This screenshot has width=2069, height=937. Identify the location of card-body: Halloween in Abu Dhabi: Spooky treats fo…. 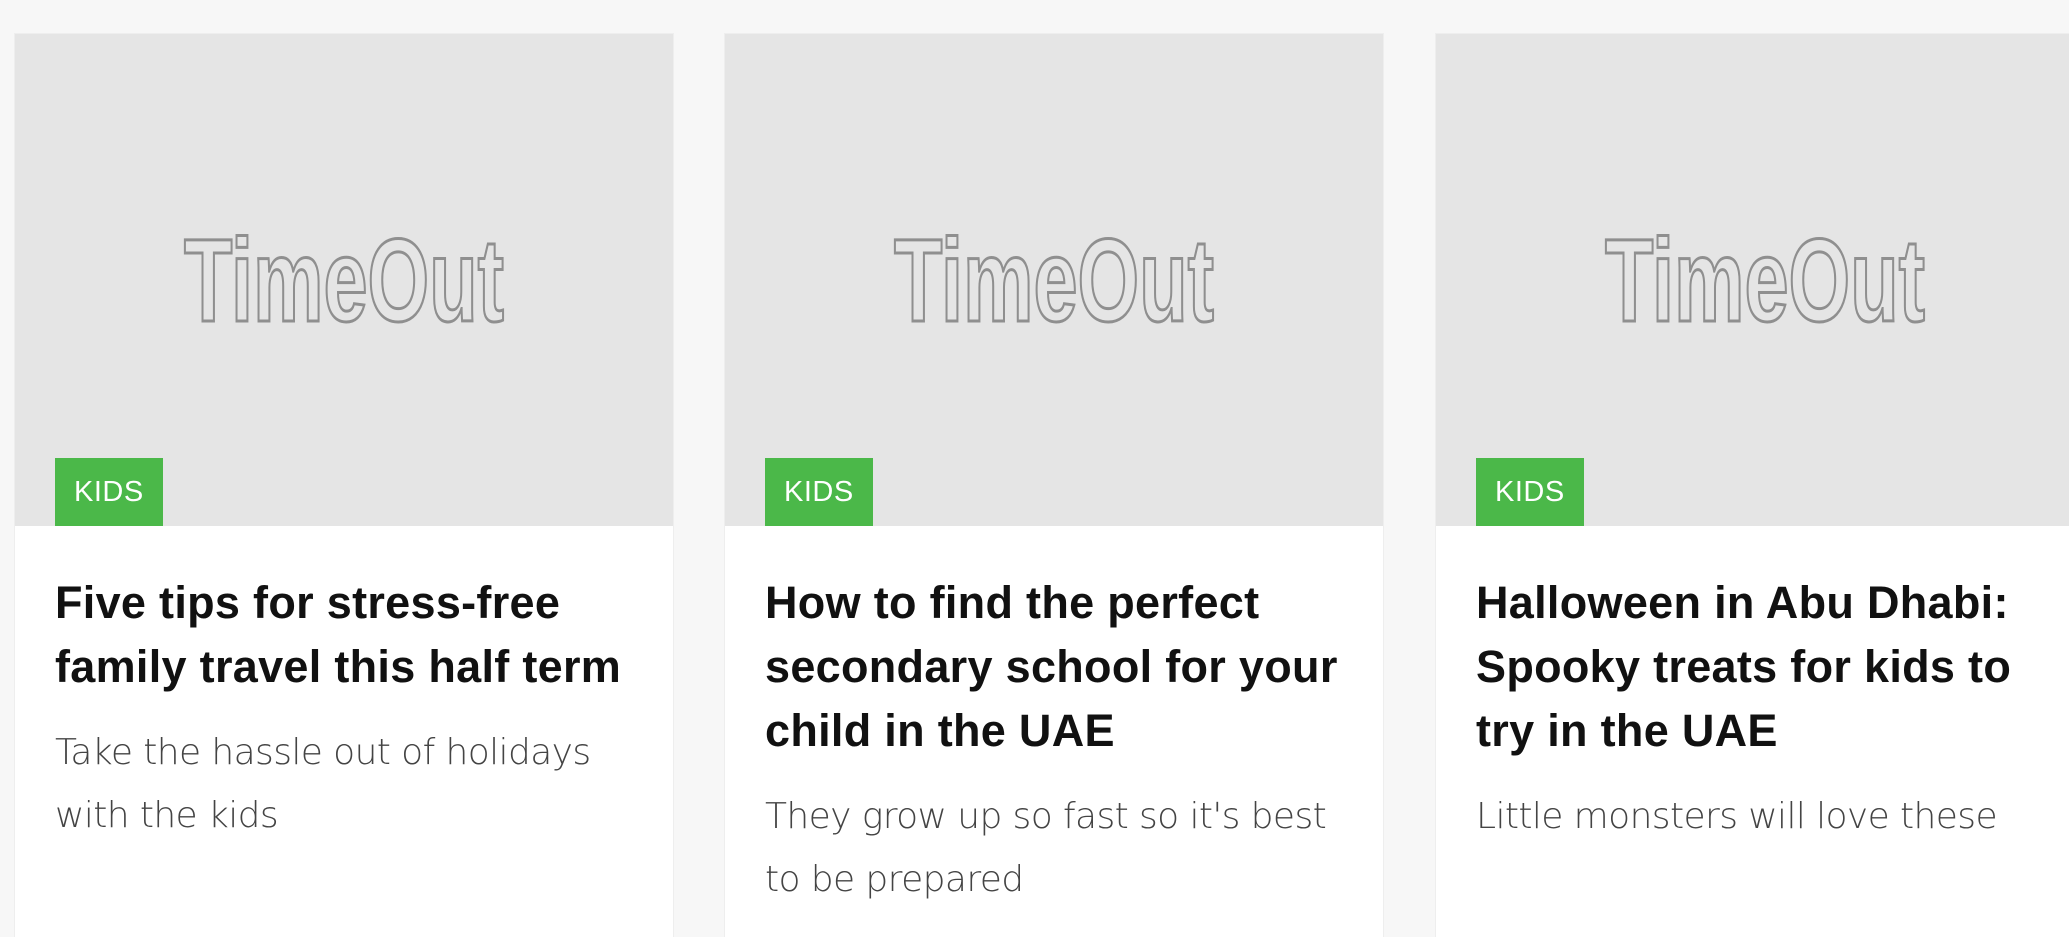
(1772, 709).